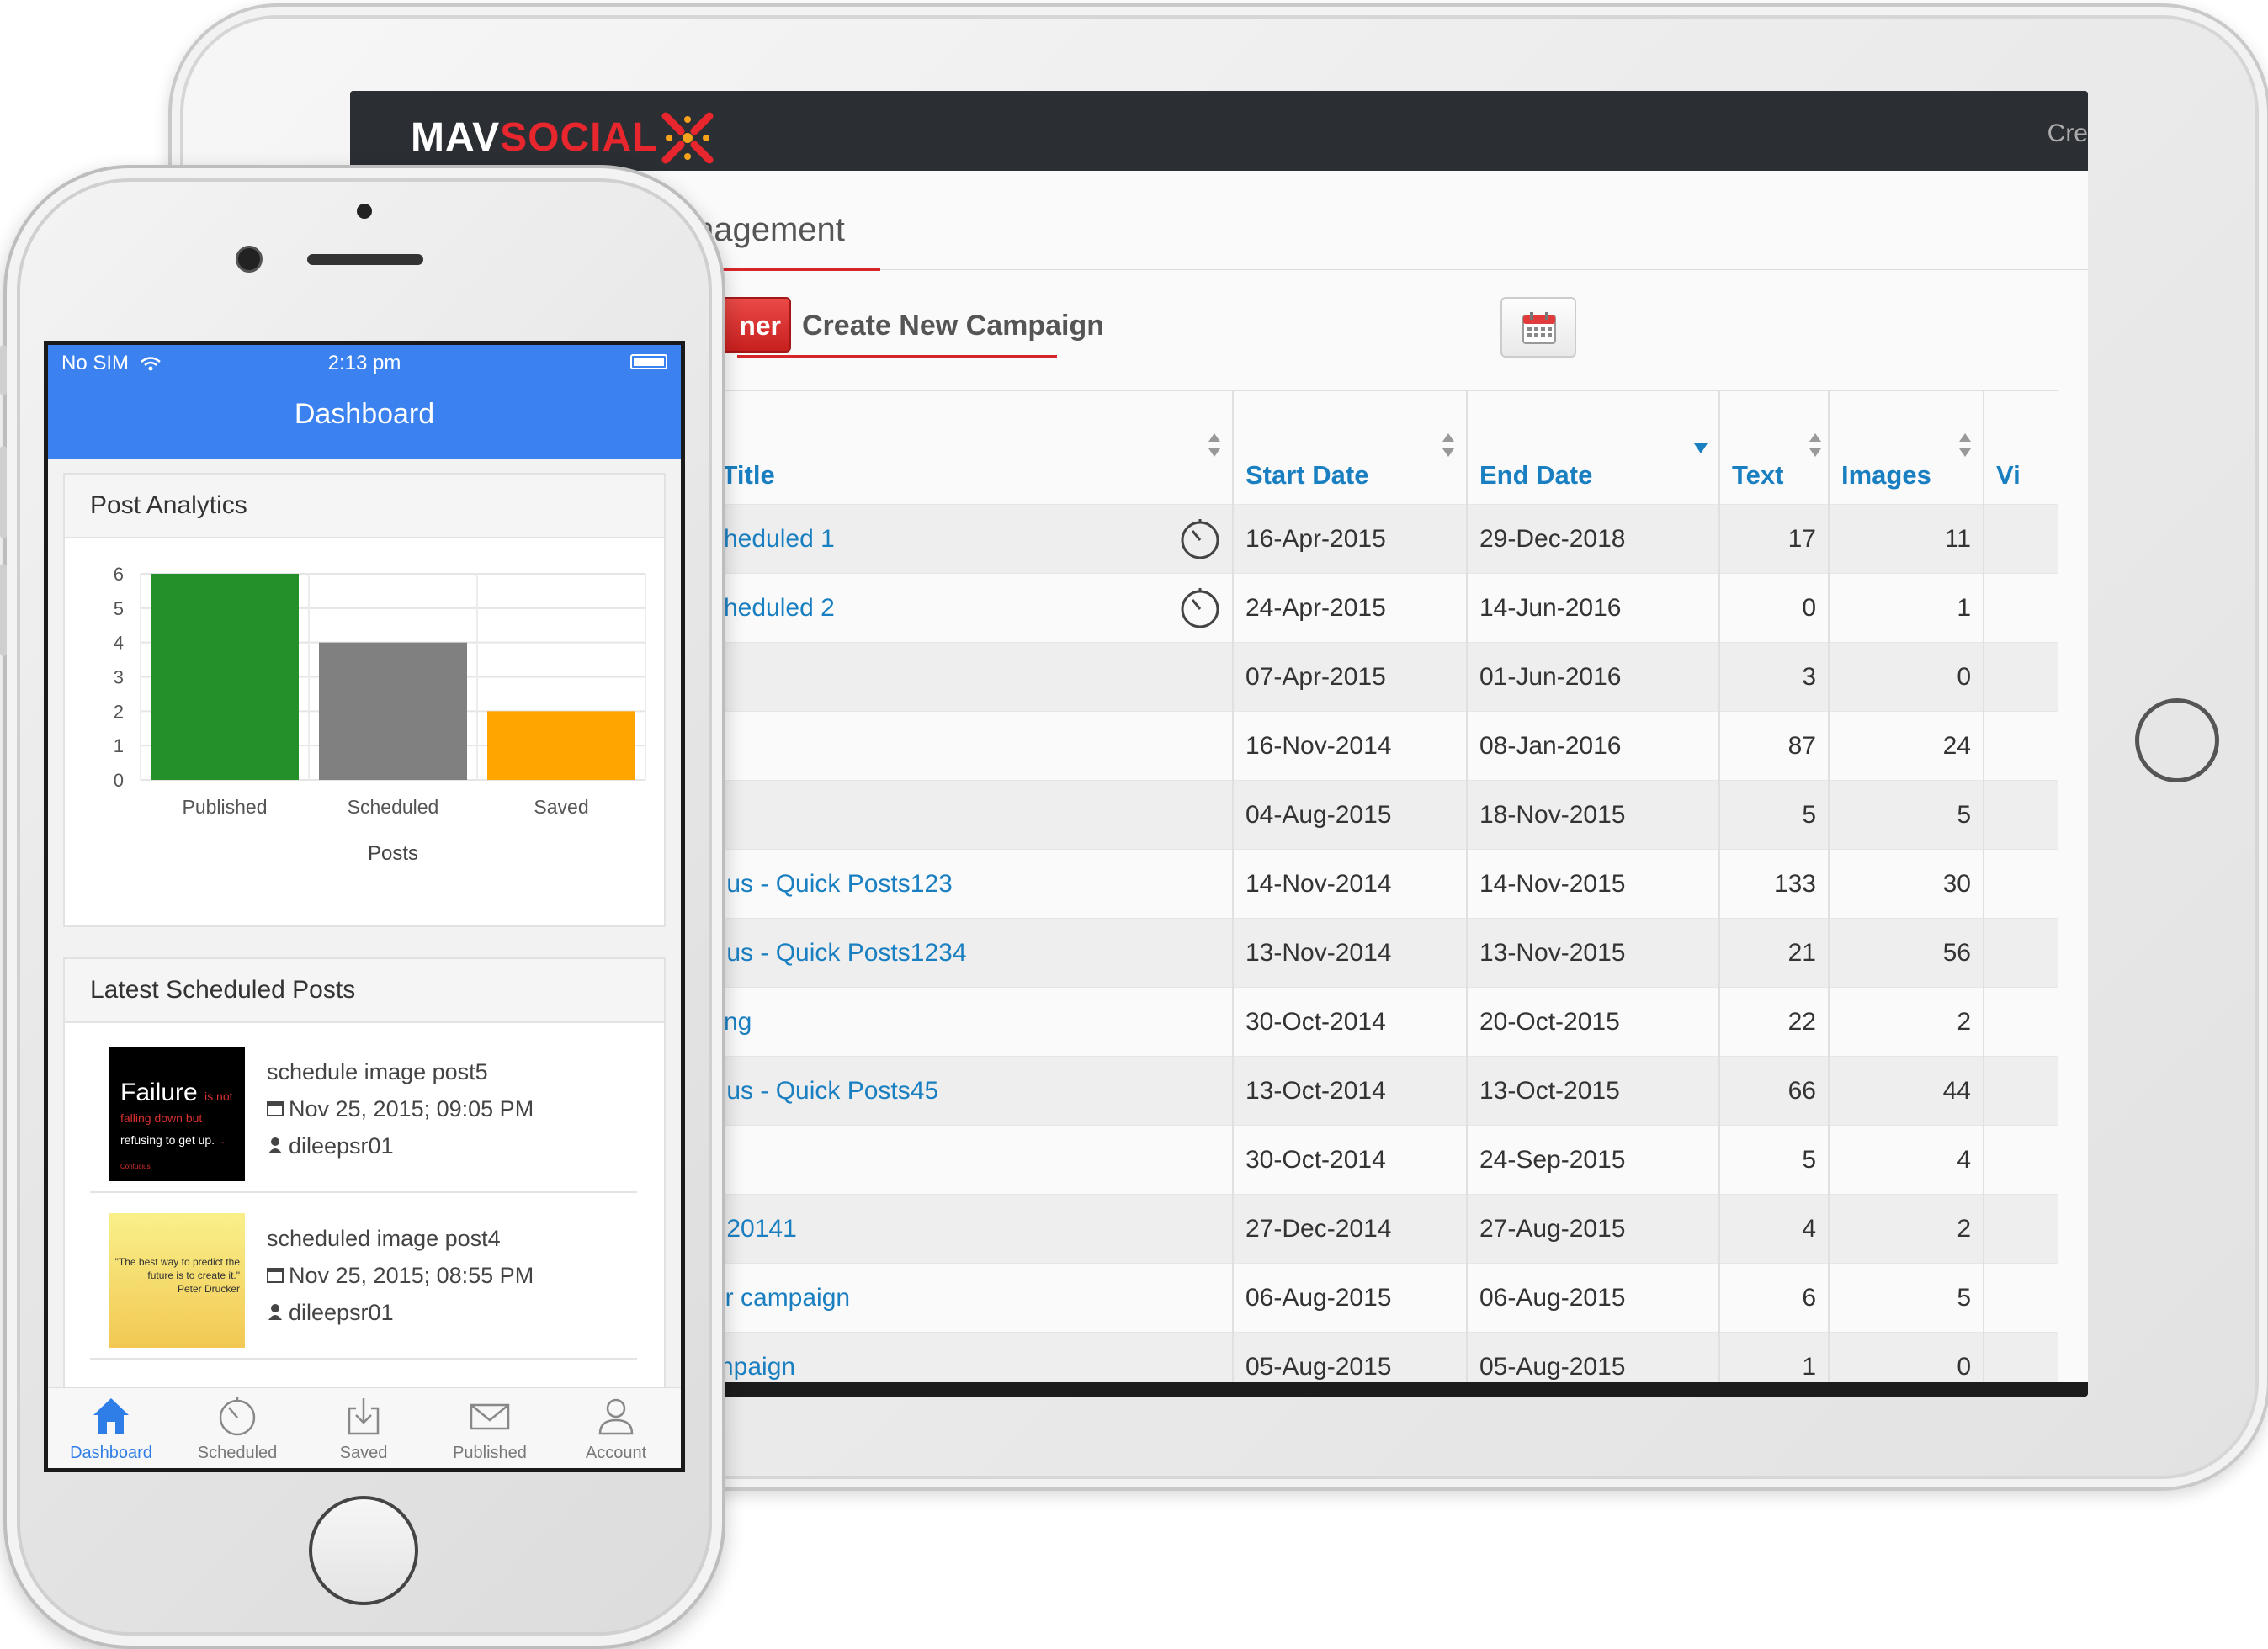  What do you see at coordinates (1350, 1298) in the screenshot?
I see `start-date-cell: 06-Aug-2015` at bounding box center [1350, 1298].